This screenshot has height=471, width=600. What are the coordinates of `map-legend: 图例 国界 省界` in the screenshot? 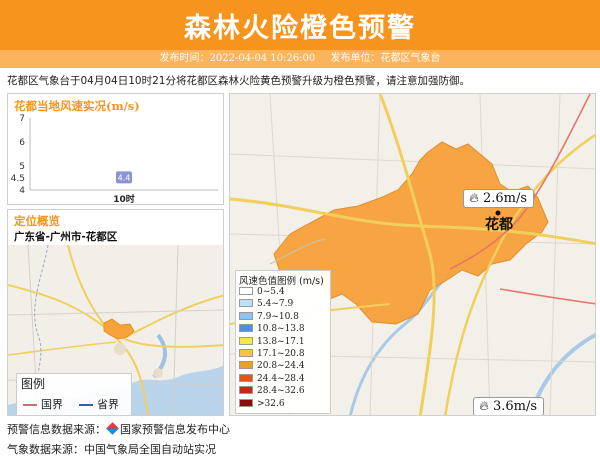 It's located at (74, 394).